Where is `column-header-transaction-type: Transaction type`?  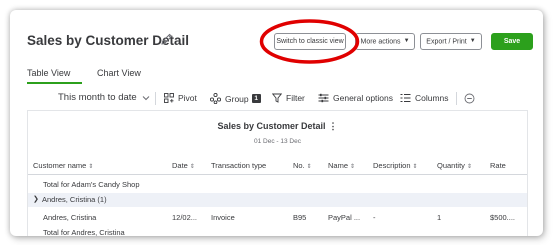 column-header-transaction-type: Transaction type is located at coordinates (238, 165).